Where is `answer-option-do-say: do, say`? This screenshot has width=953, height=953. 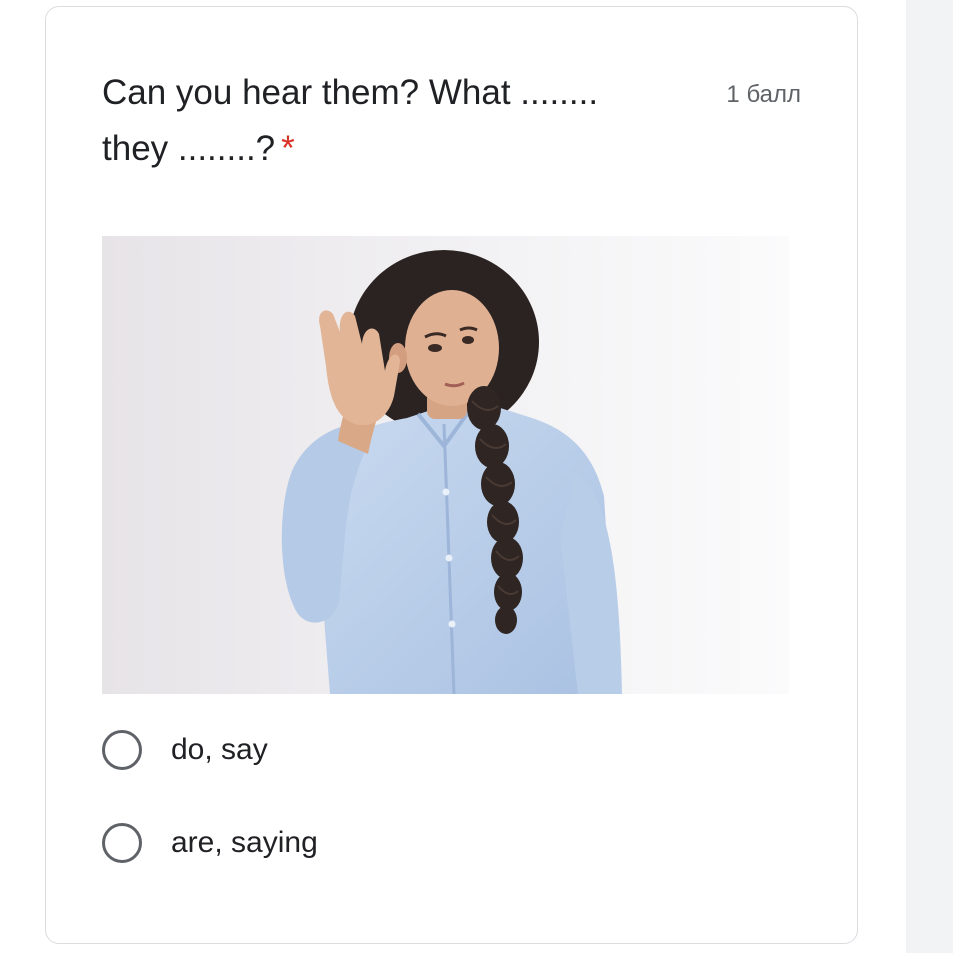 answer-option-do-say: do, say is located at coordinates (185, 750).